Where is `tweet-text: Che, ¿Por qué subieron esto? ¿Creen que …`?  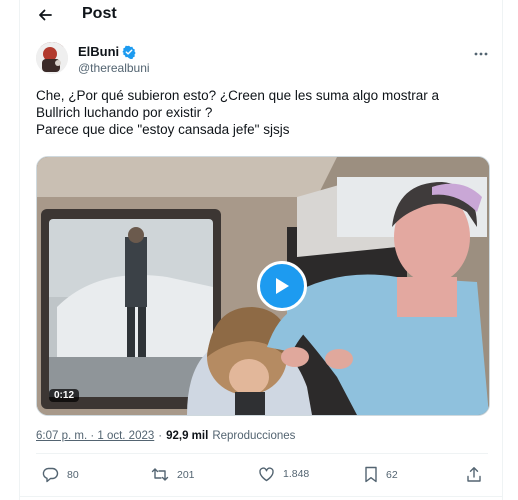 tweet-text: Che, ¿Por qué subieron esto? ¿Creen que … is located at coordinates (261, 112).